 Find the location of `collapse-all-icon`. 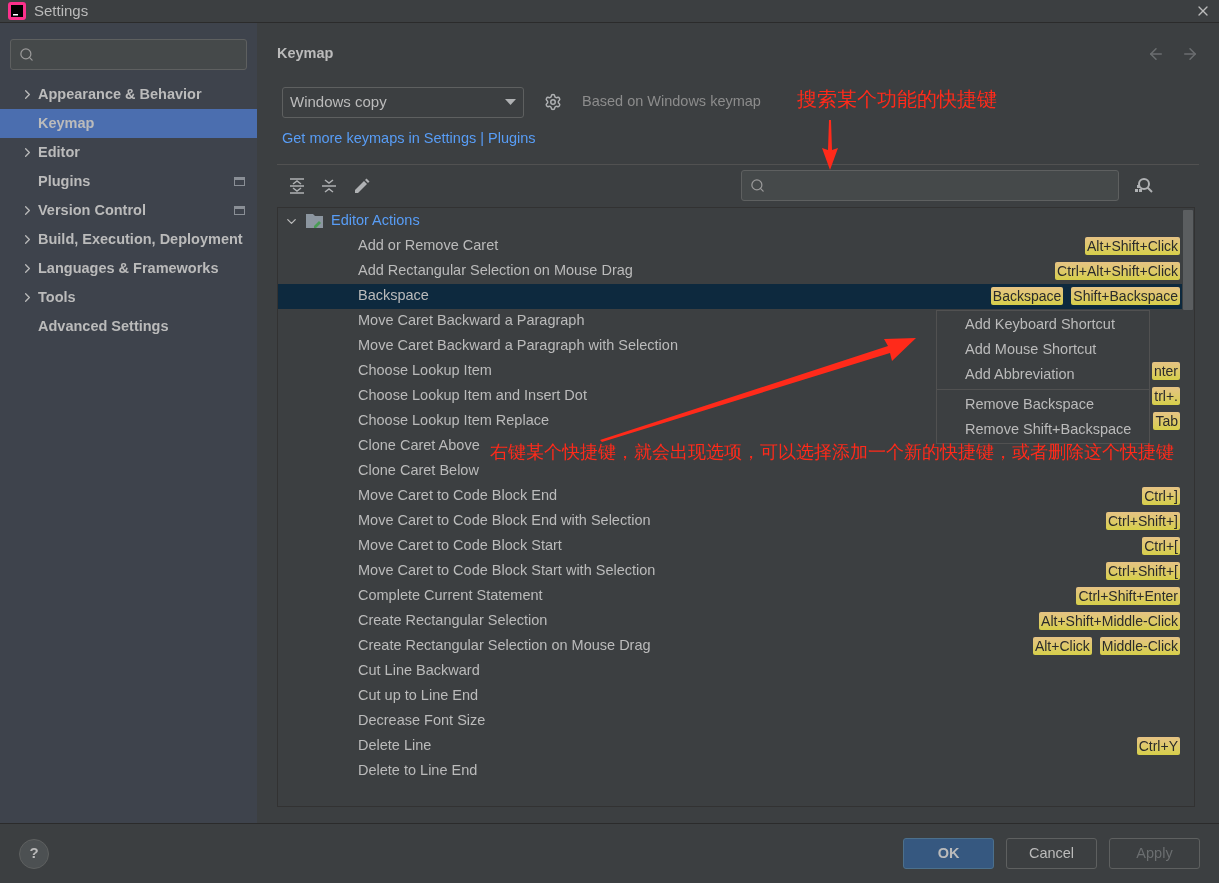

collapse-all-icon is located at coordinates (329, 185).